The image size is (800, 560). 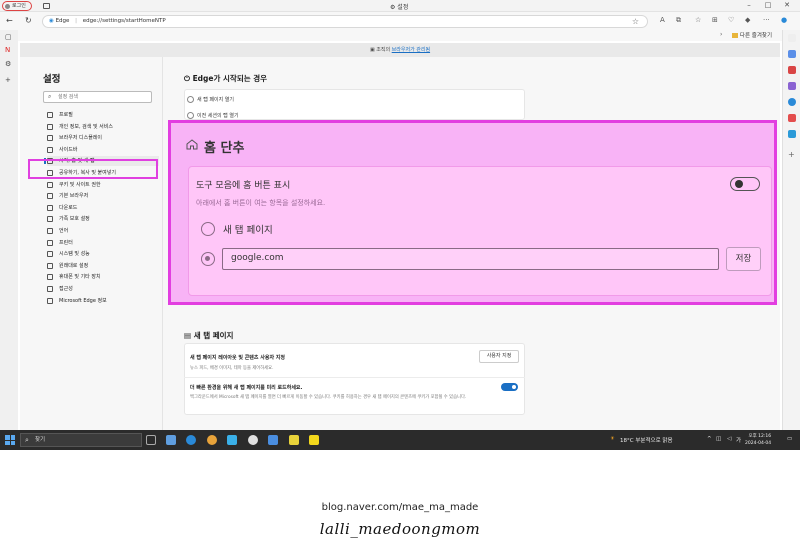 What do you see at coordinates (10, 440) in the screenshot?
I see `windows-start-icon` at bounding box center [10, 440].